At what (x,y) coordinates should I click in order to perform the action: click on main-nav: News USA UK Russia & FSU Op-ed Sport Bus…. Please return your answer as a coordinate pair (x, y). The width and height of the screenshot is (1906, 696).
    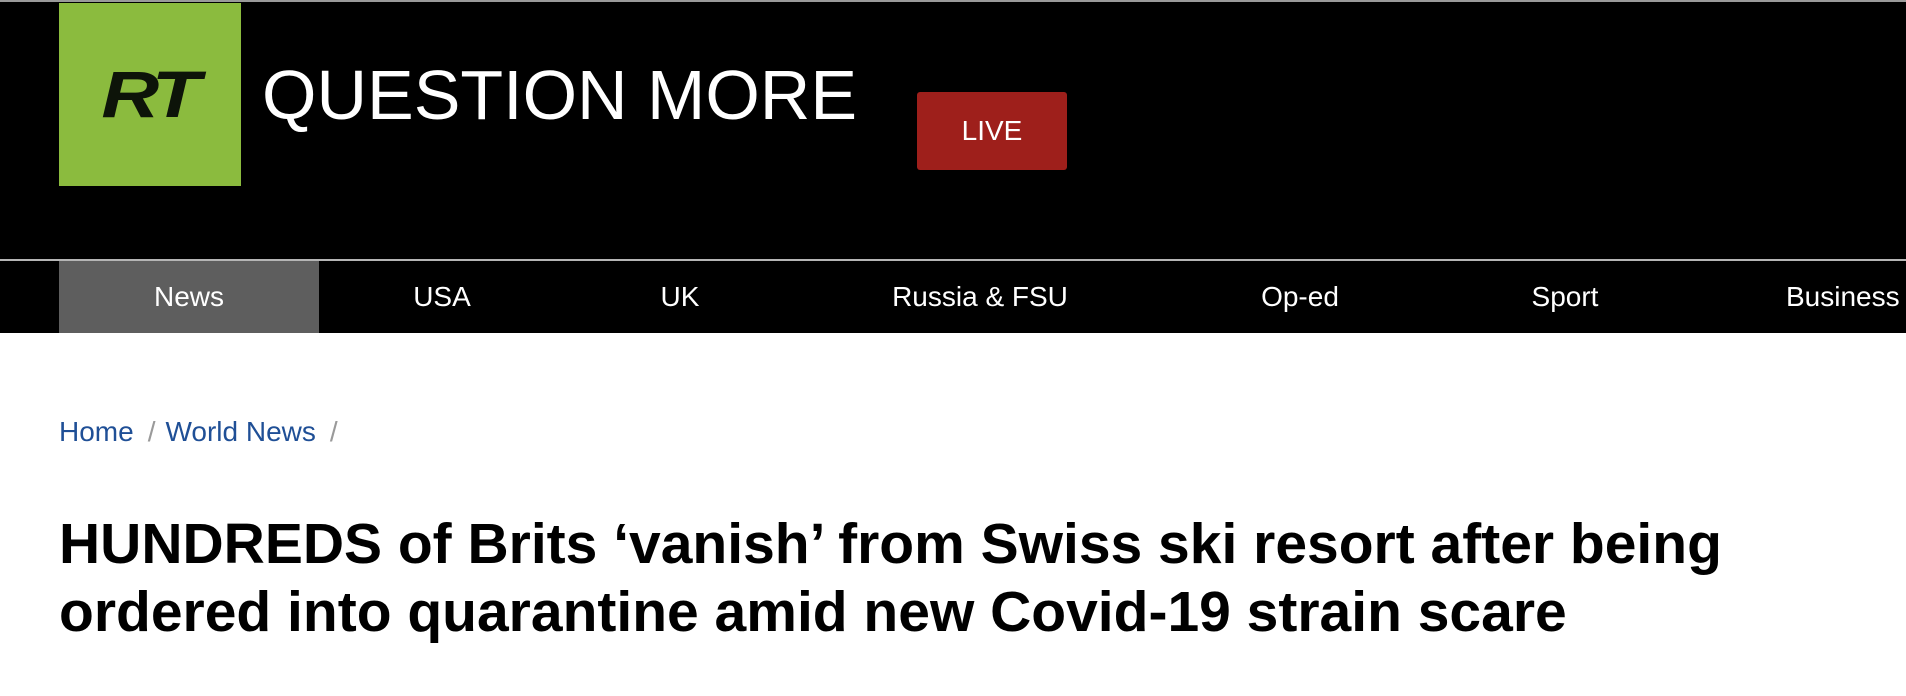
    Looking at the image, I should click on (953, 296).